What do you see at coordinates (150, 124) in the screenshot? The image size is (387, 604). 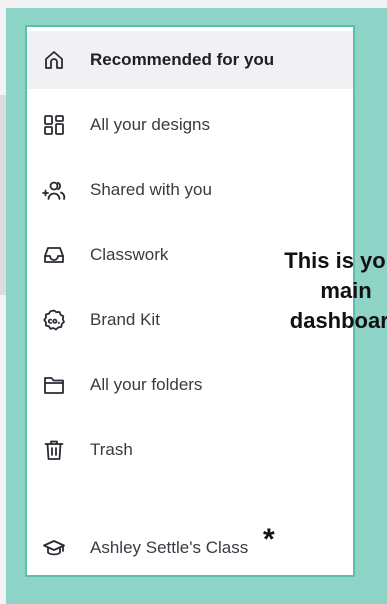 I see `sidebar-item-label: All your designs` at bounding box center [150, 124].